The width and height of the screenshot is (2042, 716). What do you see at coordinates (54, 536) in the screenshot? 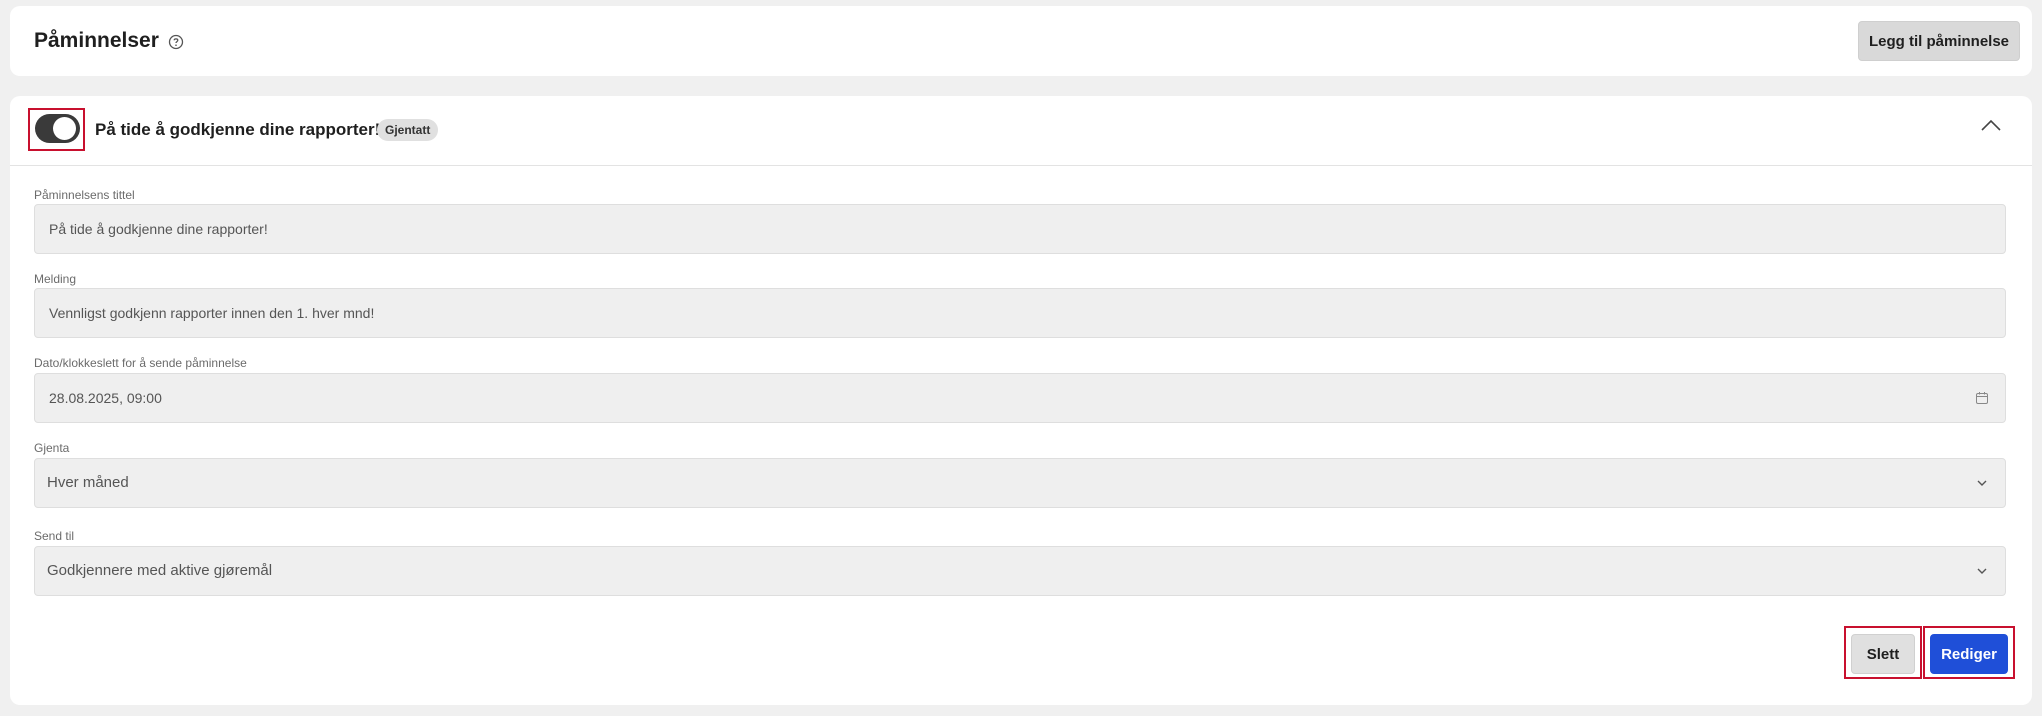
I see `send-to-field-label: Send til` at bounding box center [54, 536].